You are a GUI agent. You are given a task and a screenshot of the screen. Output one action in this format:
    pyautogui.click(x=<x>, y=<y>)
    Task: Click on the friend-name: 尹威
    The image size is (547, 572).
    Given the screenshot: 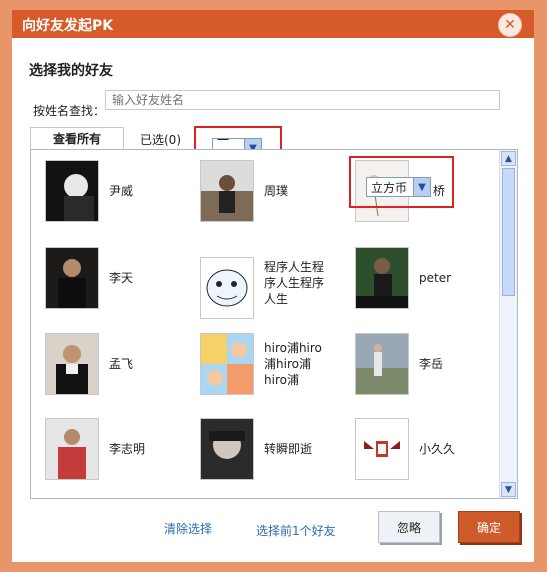 What is the action you would take?
    pyautogui.click(x=121, y=191)
    